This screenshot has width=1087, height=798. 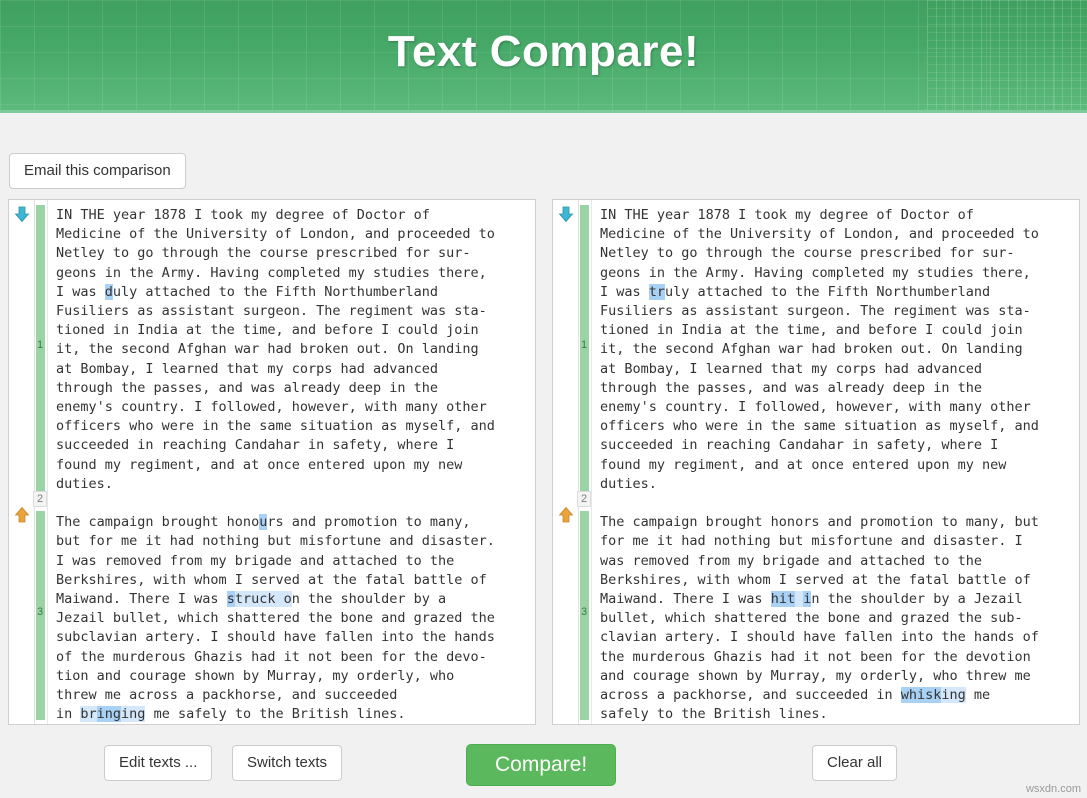 I want to click on left-change-bar-gutter: 1 2 3, so click(x=40, y=462).